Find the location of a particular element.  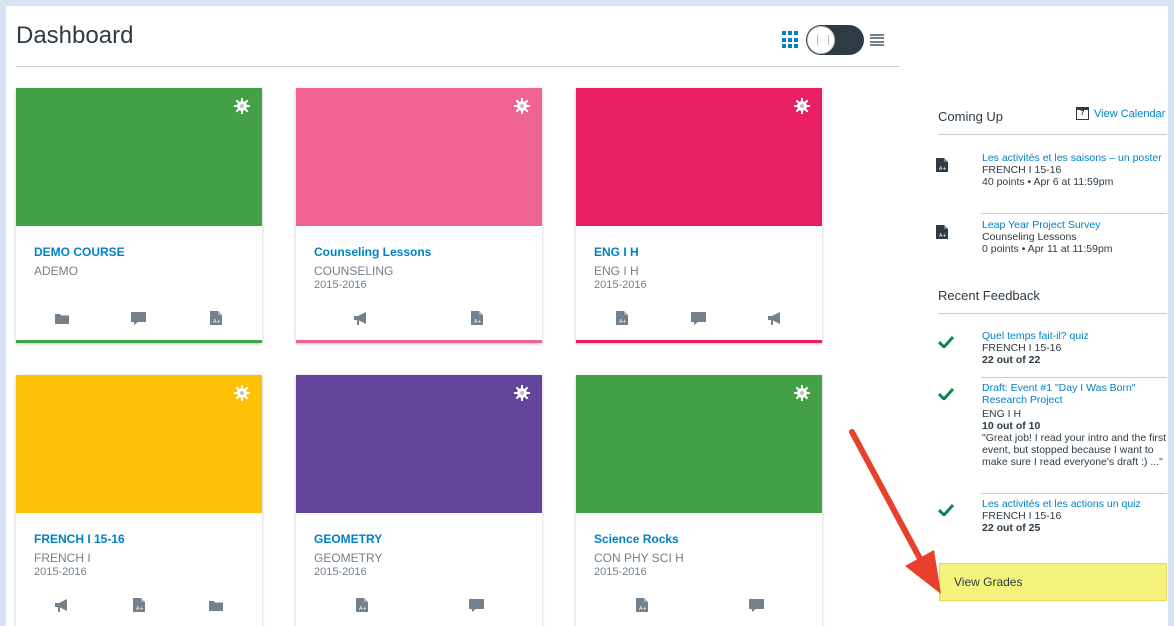

card-view-icon is located at coordinates (791, 40).